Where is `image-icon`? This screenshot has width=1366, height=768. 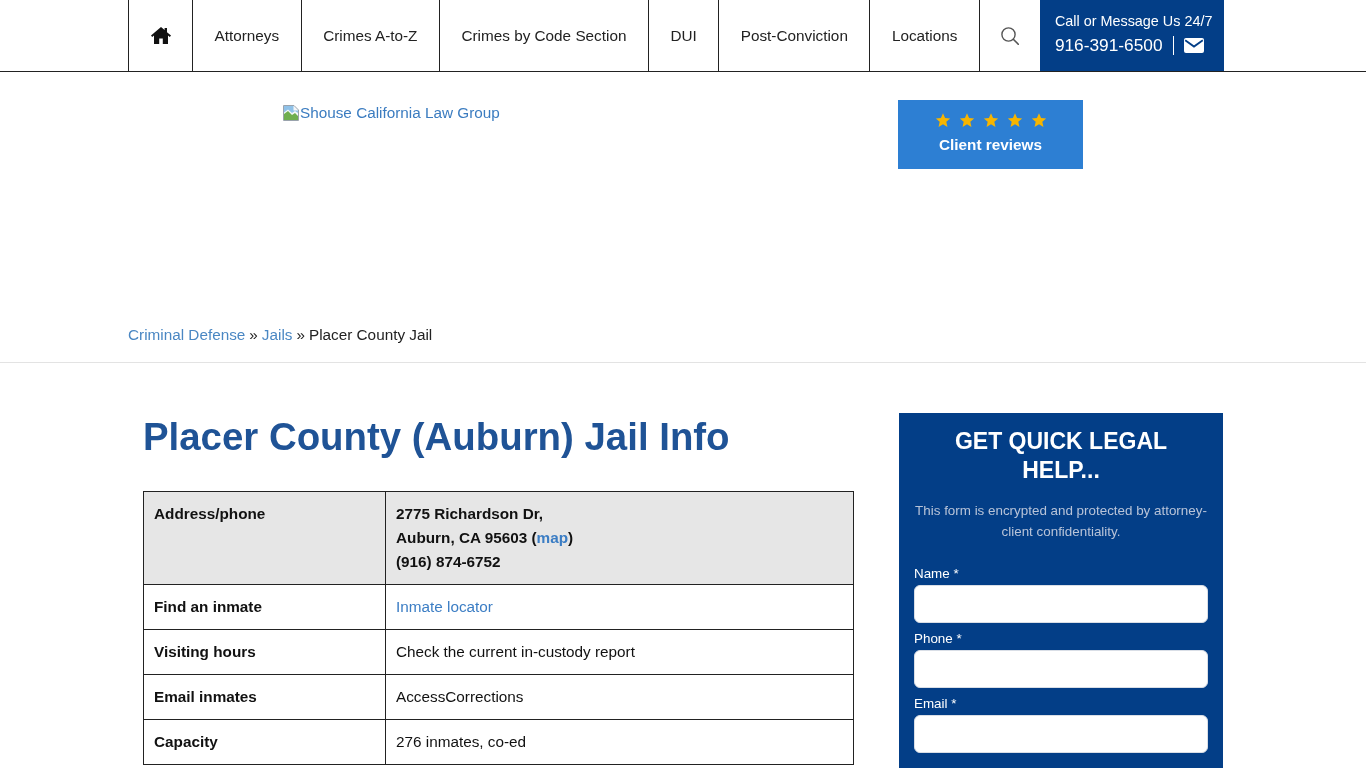 image-icon is located at coordinates (291, 113).